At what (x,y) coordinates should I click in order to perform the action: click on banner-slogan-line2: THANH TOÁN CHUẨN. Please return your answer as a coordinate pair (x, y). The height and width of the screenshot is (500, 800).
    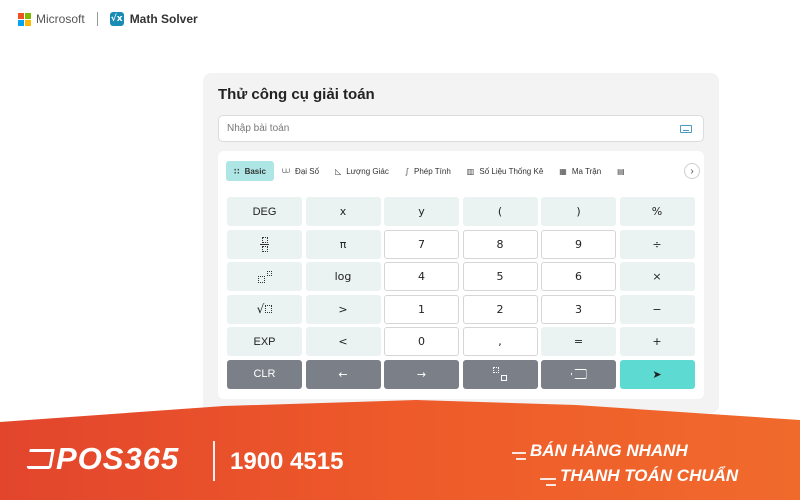
    Looking at the image, I should click on (649, 475).